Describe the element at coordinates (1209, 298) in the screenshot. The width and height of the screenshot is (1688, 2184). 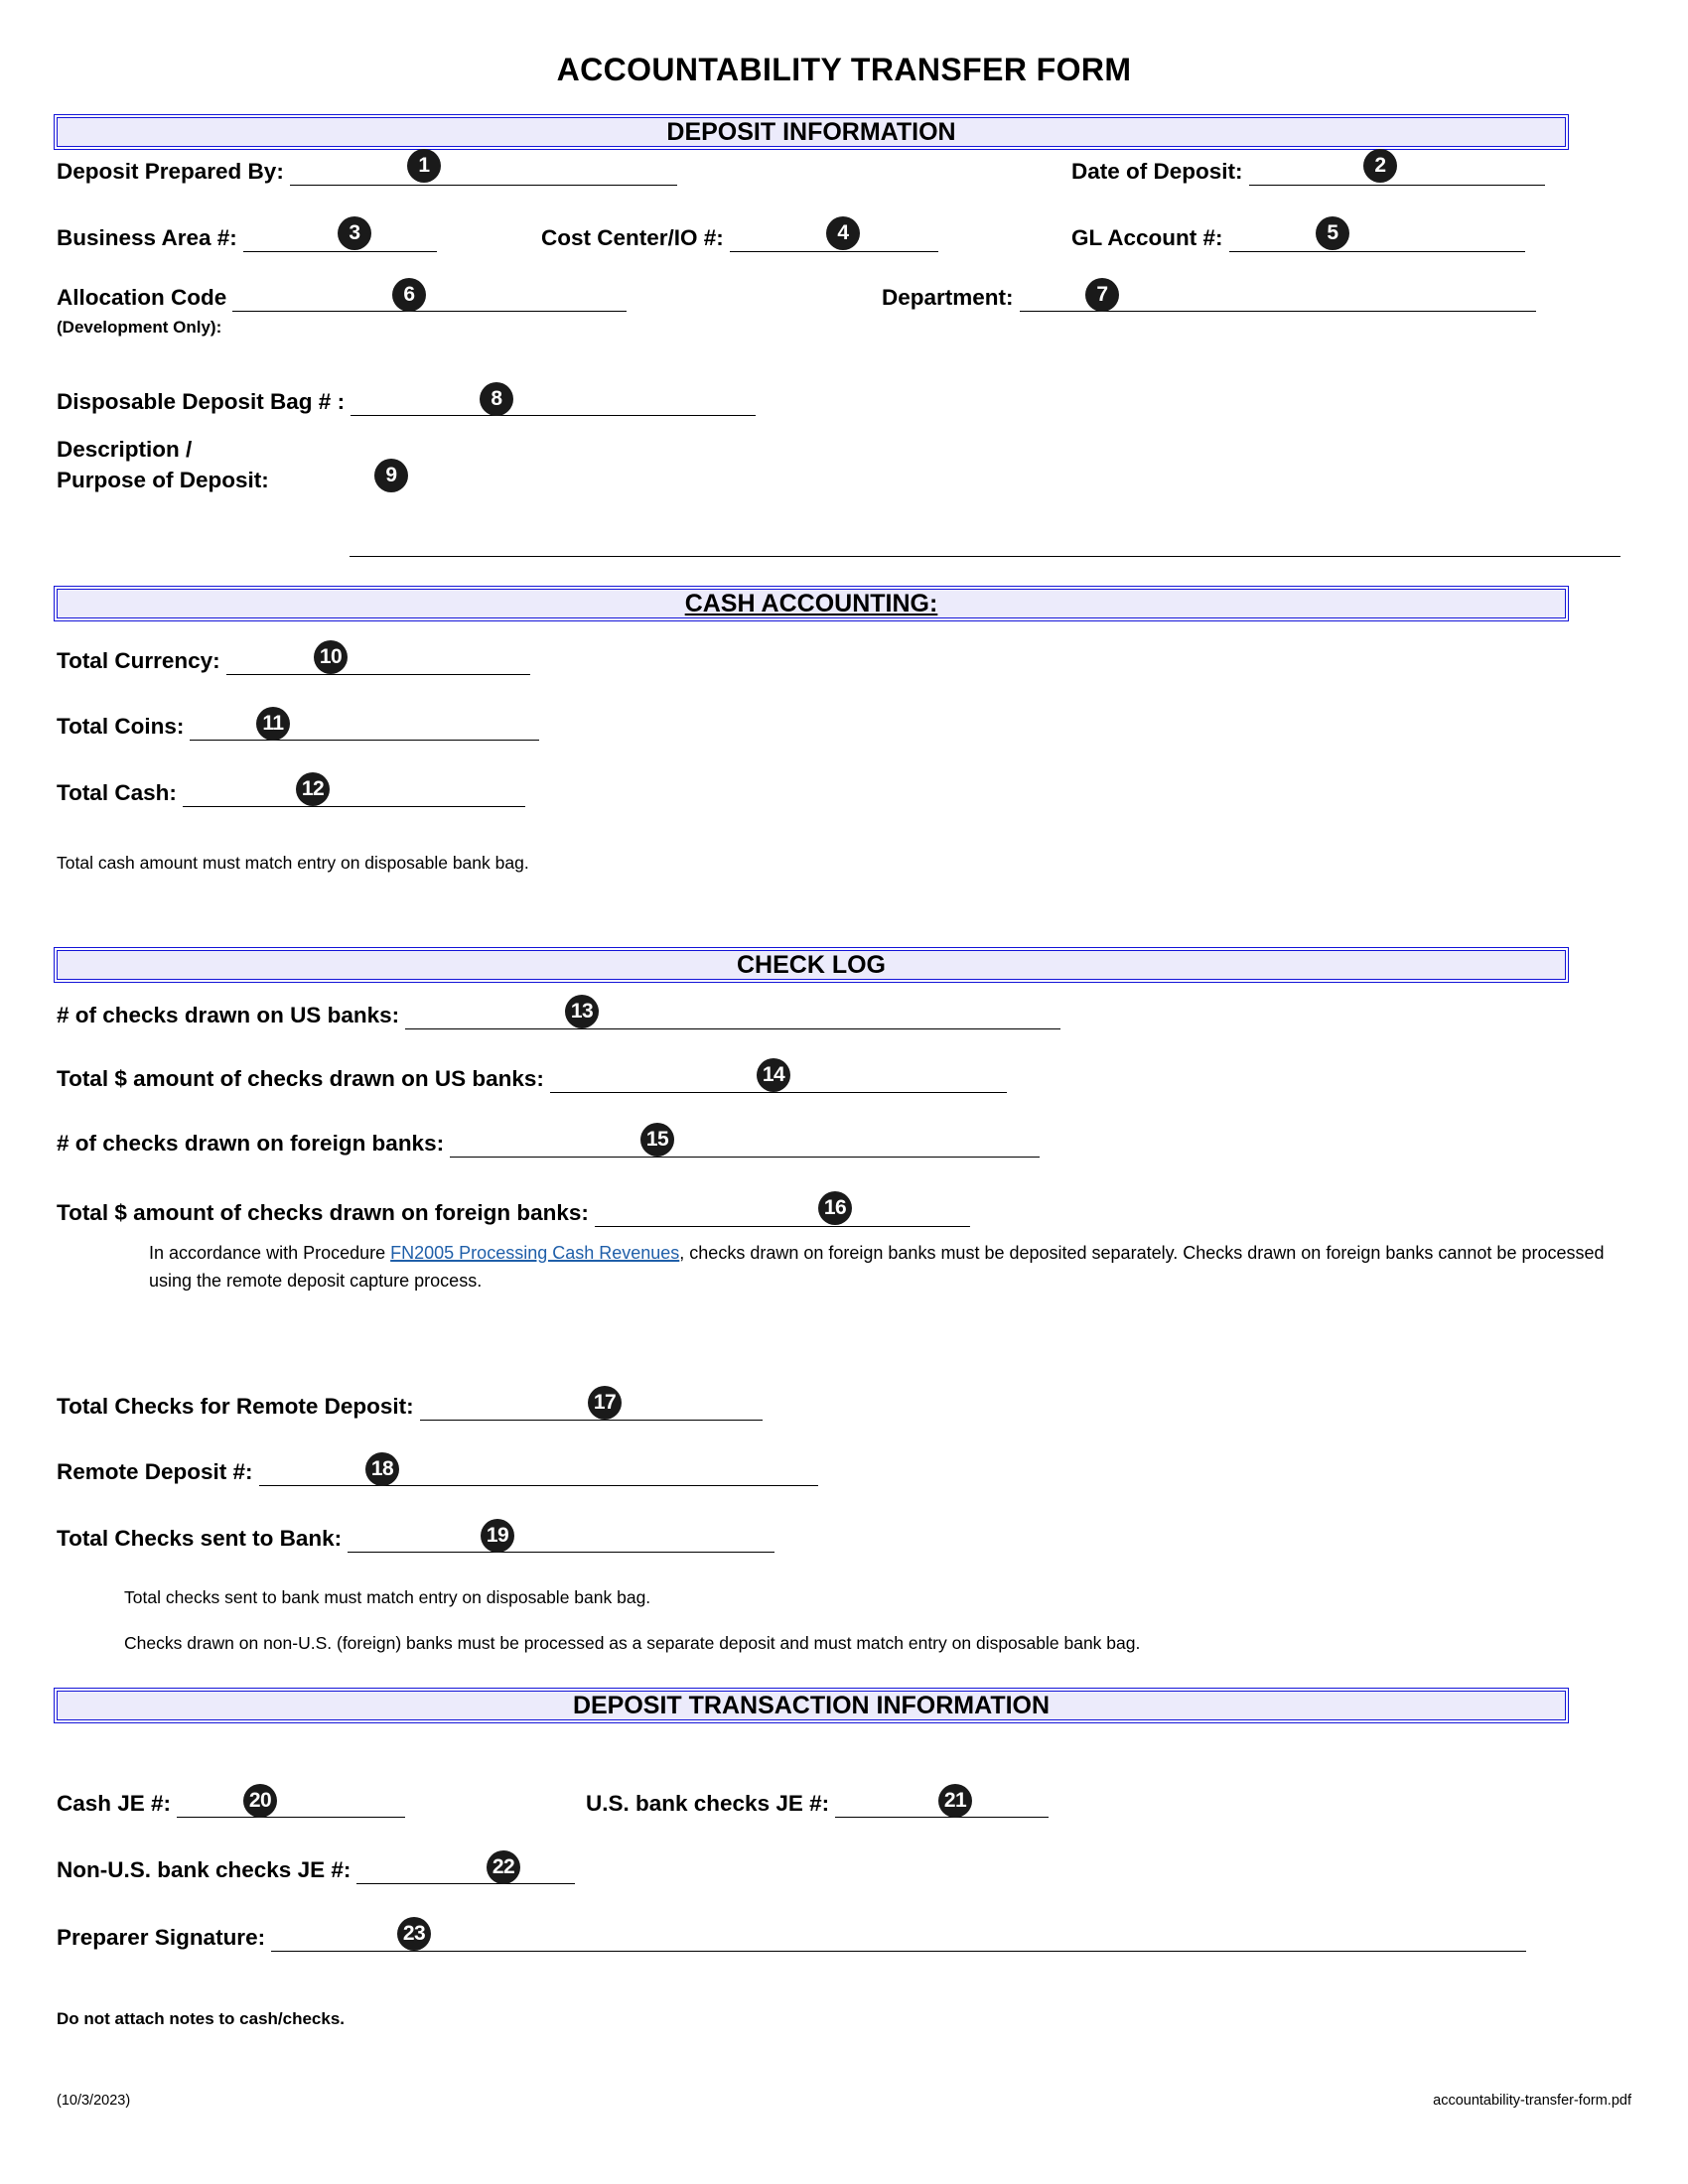
I see `field-department: Department:` at that location.